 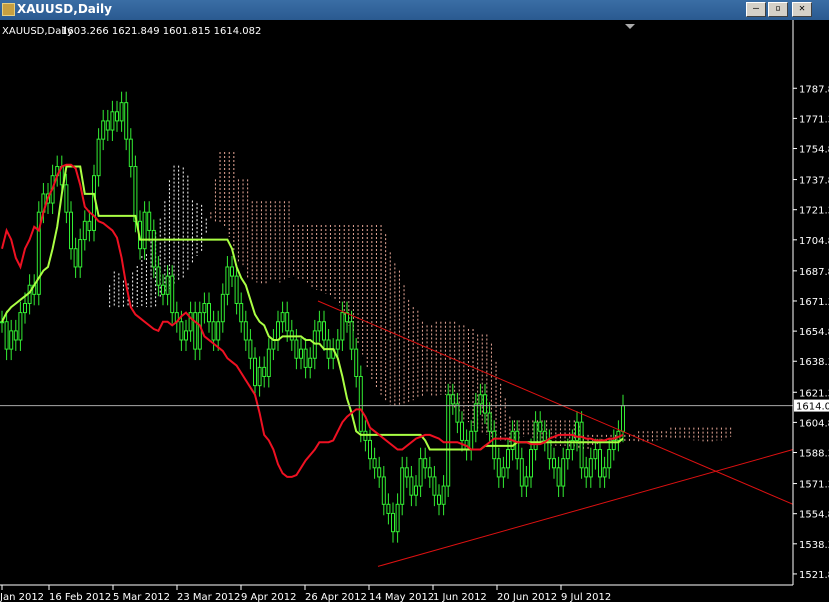 I want to click on price-tick-label: 1671.37, so click(x=814, y=302).